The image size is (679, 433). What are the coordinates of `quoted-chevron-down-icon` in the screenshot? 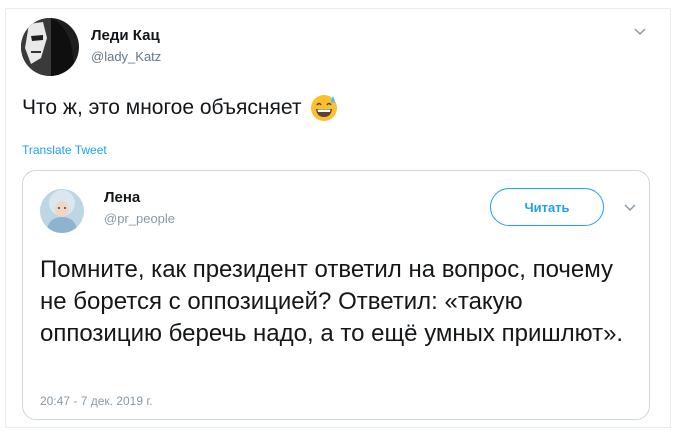 It's located at (630, 208).